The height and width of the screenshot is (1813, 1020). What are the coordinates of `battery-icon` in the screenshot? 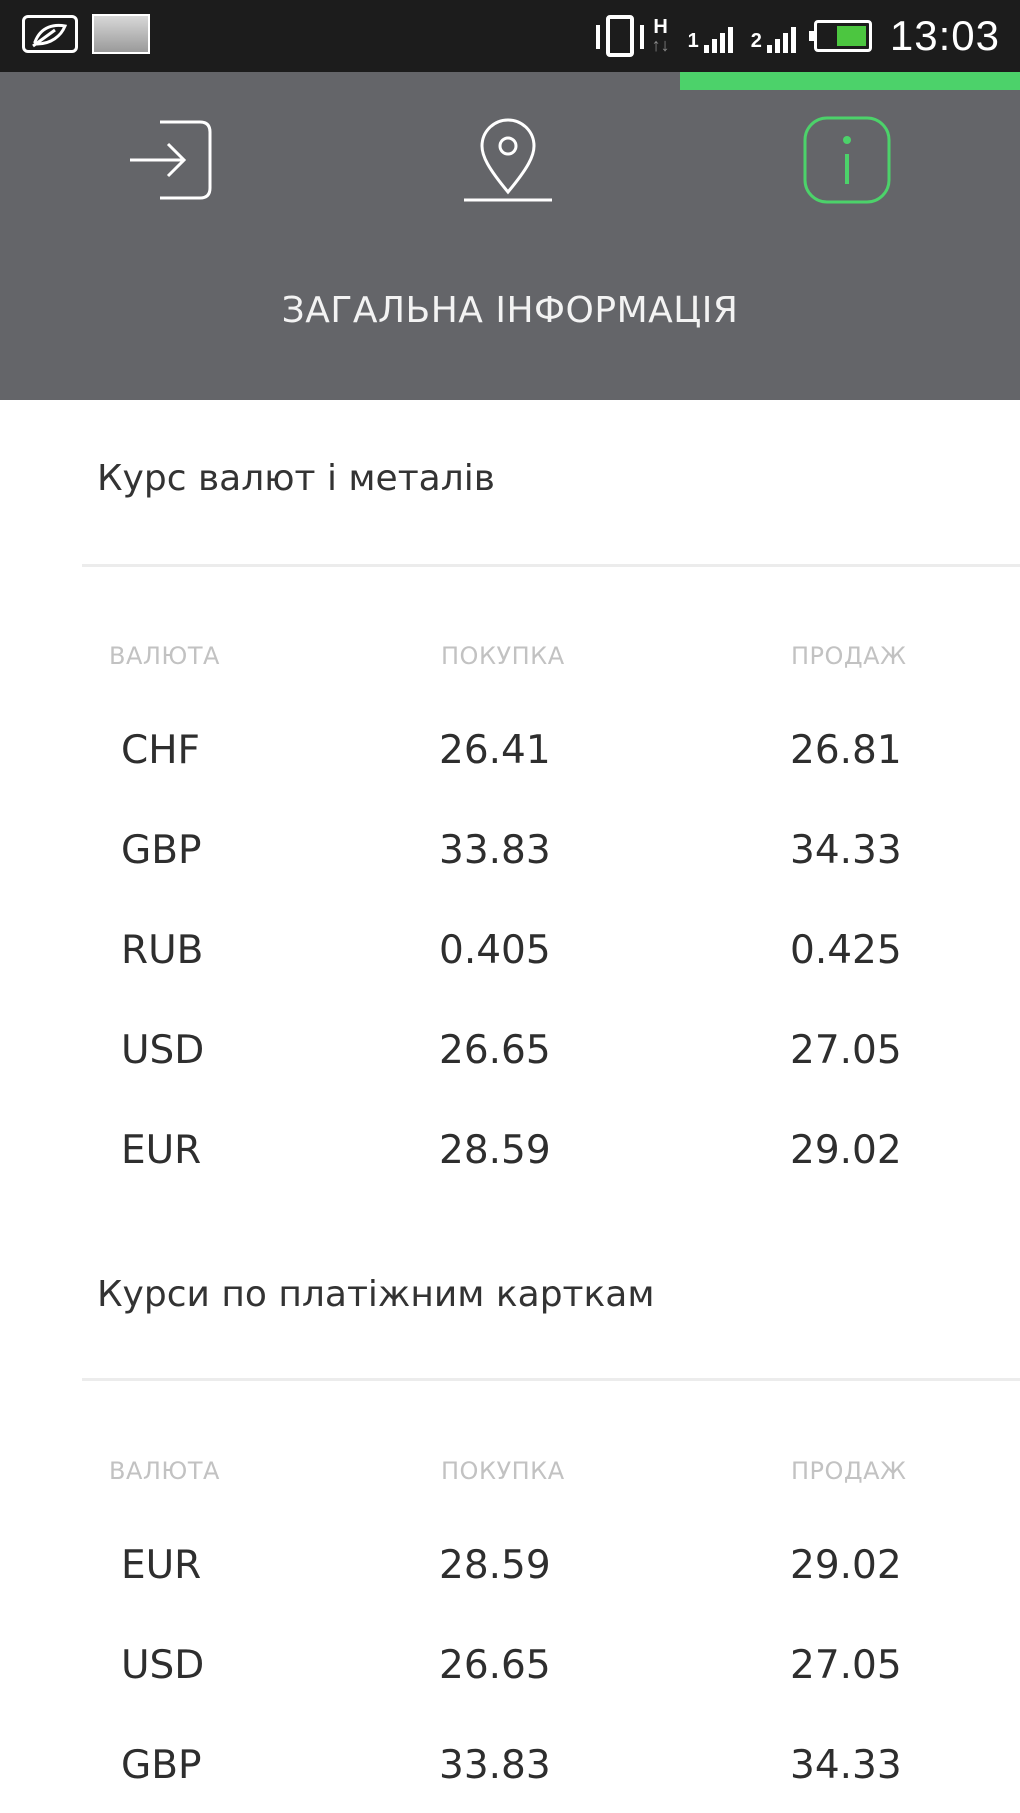 It's located at (840, 36).